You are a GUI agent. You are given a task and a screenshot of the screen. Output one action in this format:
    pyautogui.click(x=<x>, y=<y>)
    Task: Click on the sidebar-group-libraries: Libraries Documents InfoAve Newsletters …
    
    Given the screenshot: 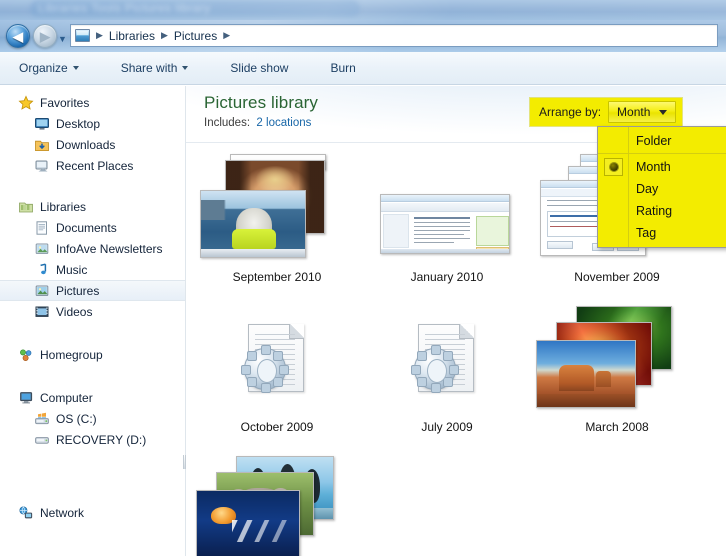 What is the action you would take?
    pyautogui.click(x=93, y=259)
    